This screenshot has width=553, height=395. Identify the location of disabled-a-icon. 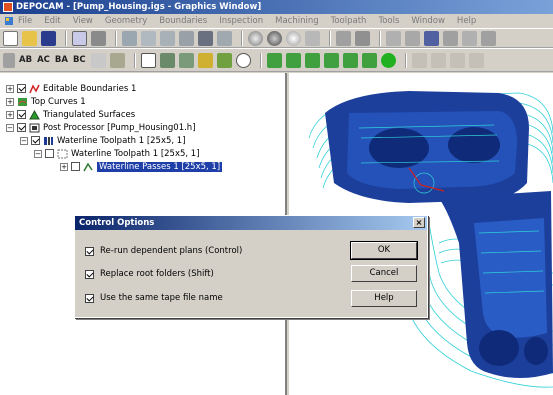
(419, 60).